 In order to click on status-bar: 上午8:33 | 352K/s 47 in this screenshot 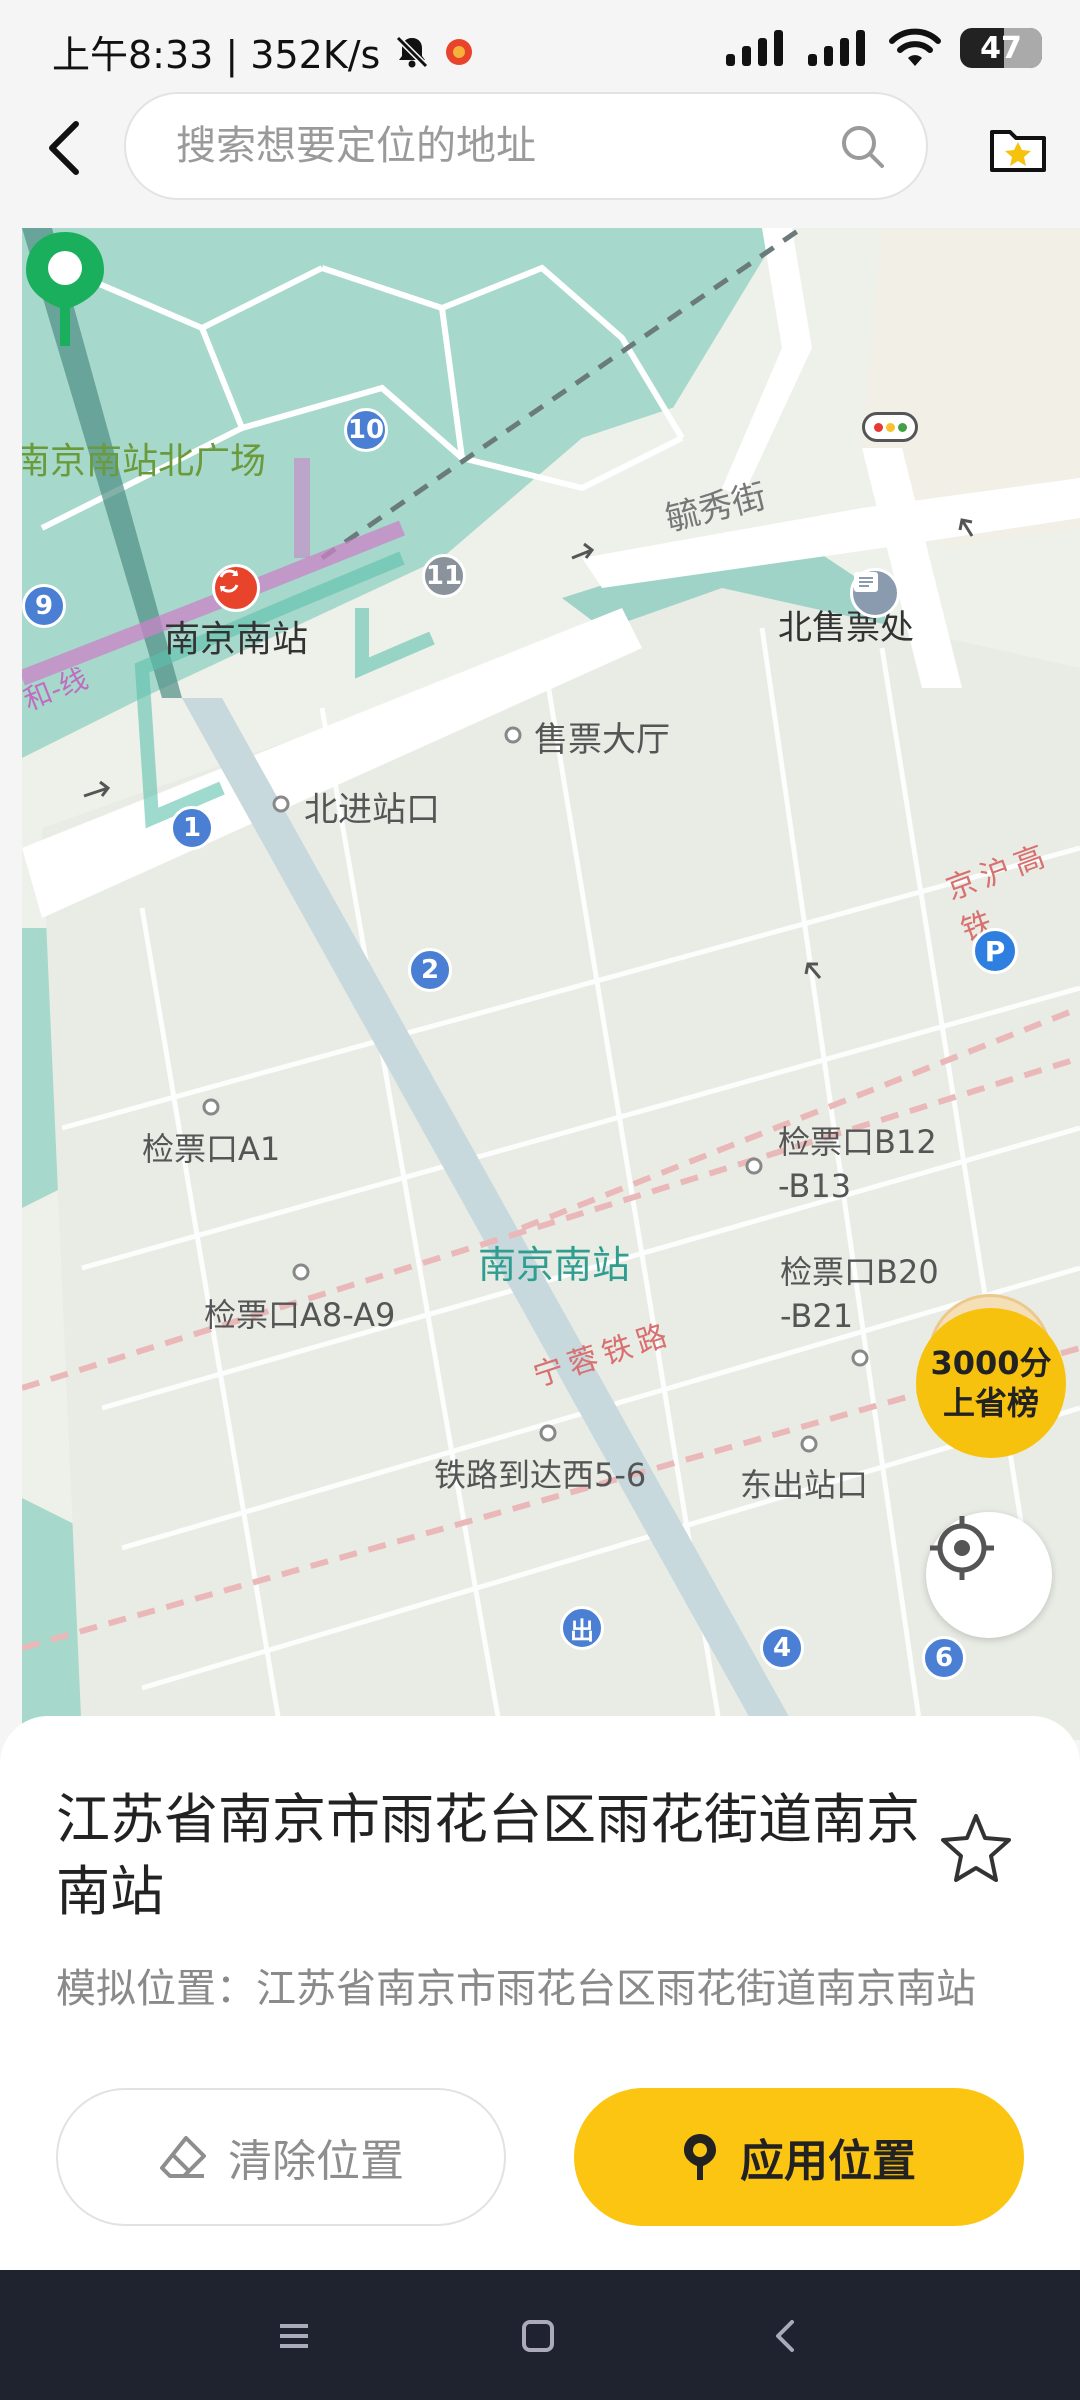, I will do `click(540, 46)`.